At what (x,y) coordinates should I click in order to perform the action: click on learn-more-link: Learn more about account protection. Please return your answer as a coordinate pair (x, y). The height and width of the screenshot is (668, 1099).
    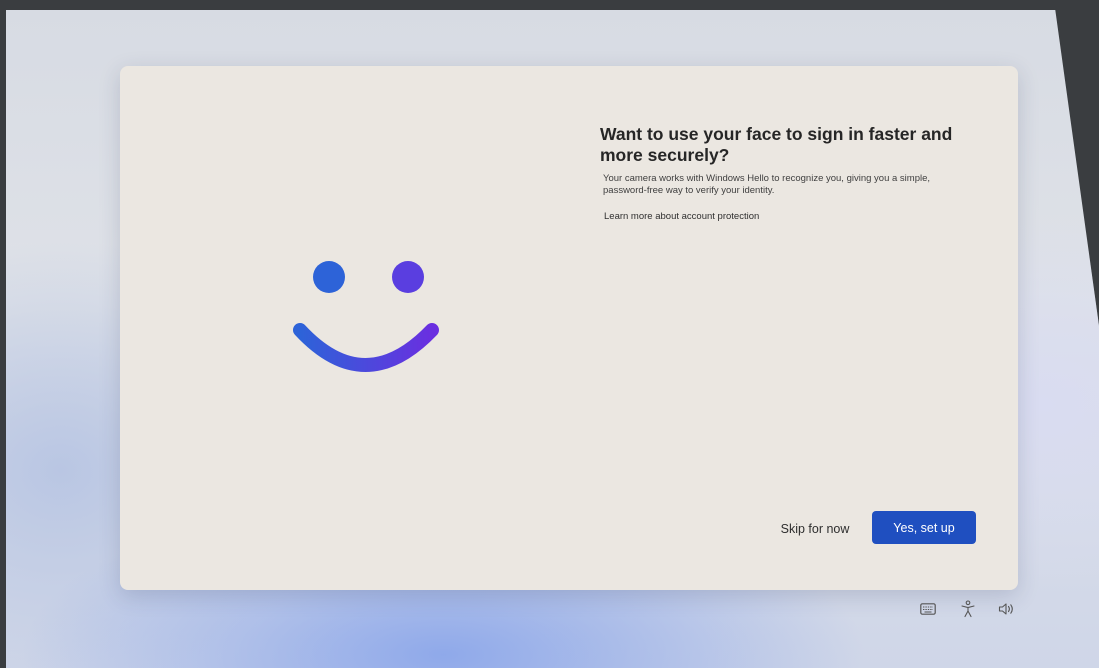
    Looking at the image, I should click on (681, 217).